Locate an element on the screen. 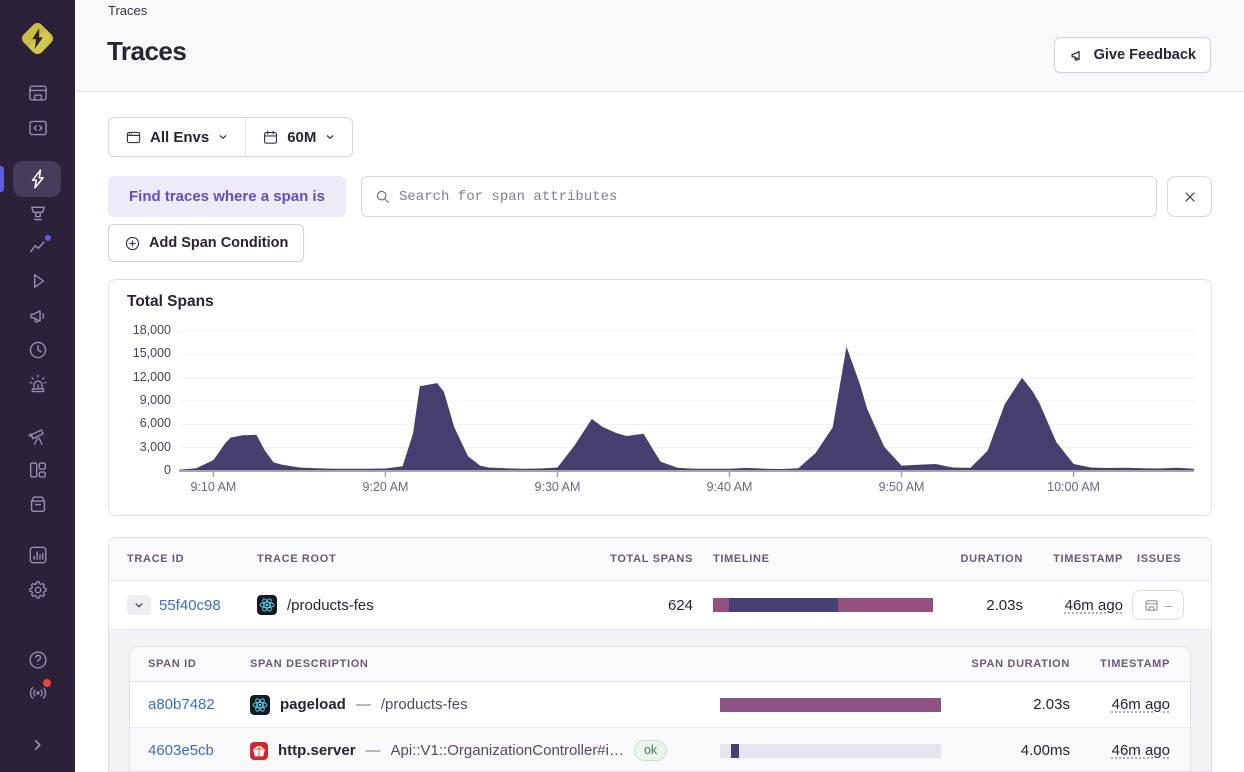  span-description: /products-fes is located at coordinates (424, 704).